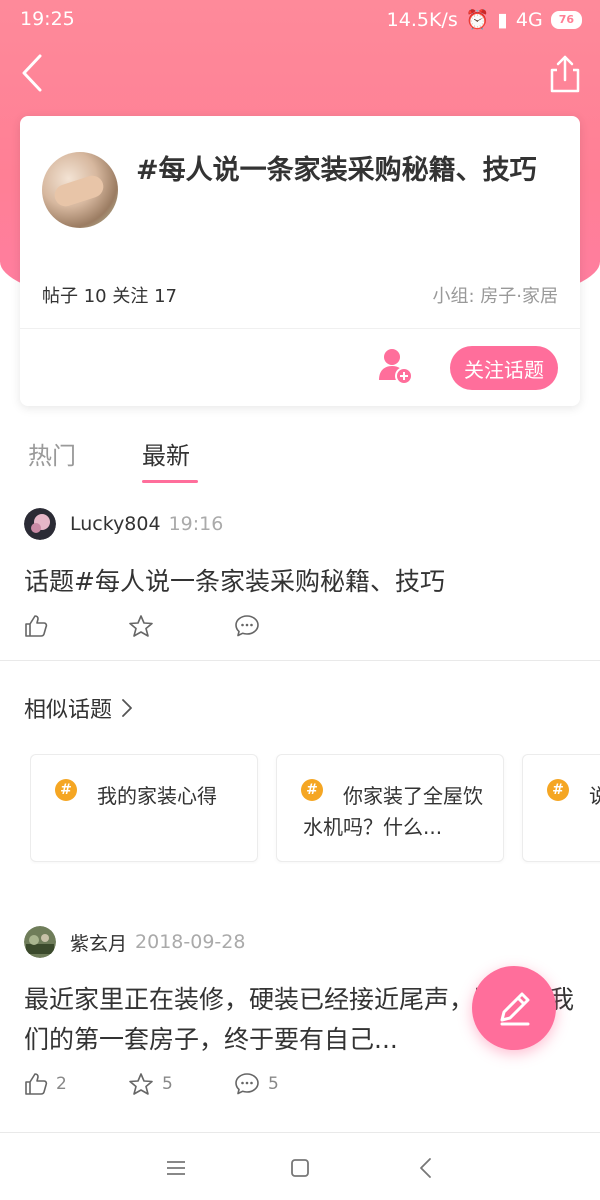 Image resolution: width=600 pixels, height=1200 pixels. What do you see at coordinates (109, 296) in the screenshot?
I see `topic-stats: 帖子 10 关注 17` at bounding box center [109, 296].